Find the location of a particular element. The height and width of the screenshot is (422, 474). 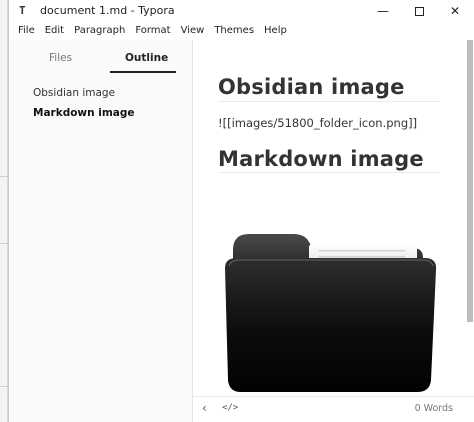

outline-item-obsidian-image: Obsidian image is located at coordinates (74, 93).